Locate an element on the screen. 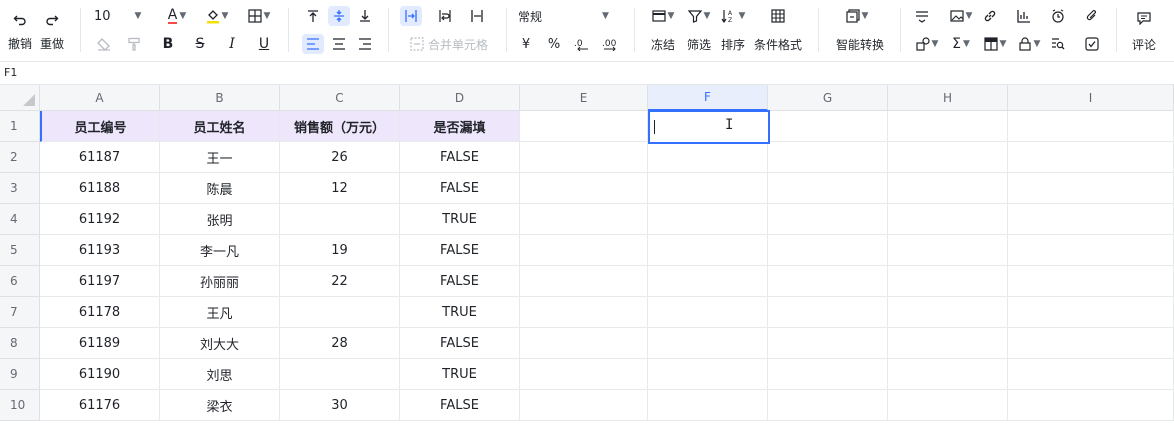  increase-decimal-icon: .00 is located at coordinates (611, 44).